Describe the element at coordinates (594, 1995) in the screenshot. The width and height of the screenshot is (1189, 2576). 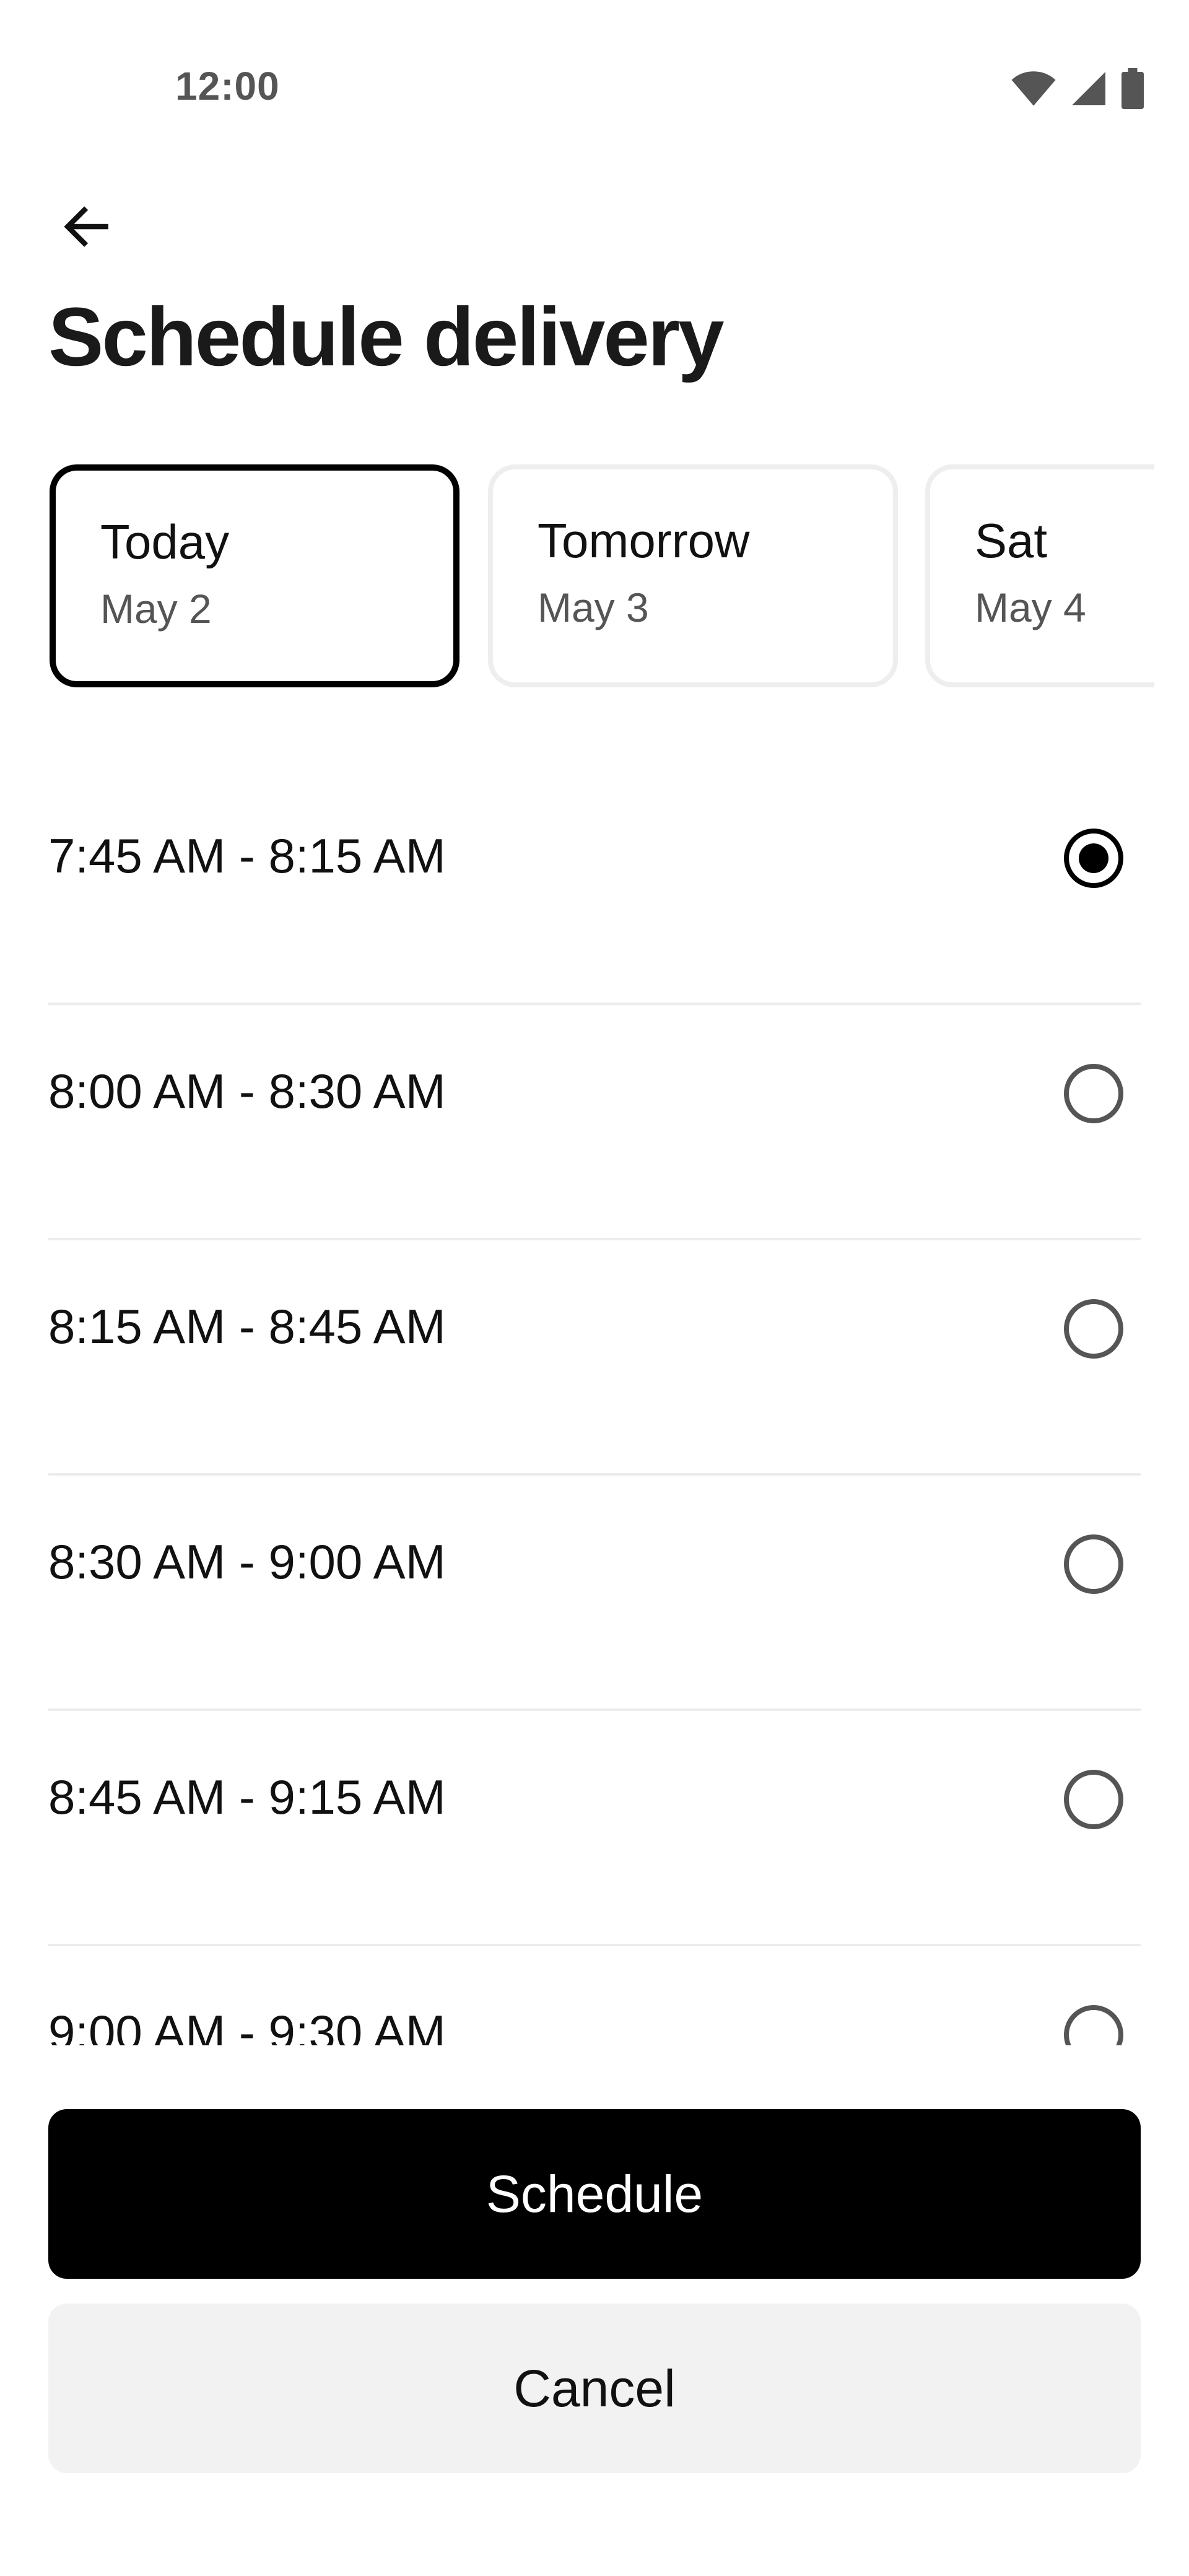
I see `time-slot-row: 9:00 AM - 9:30 AM` at that location.